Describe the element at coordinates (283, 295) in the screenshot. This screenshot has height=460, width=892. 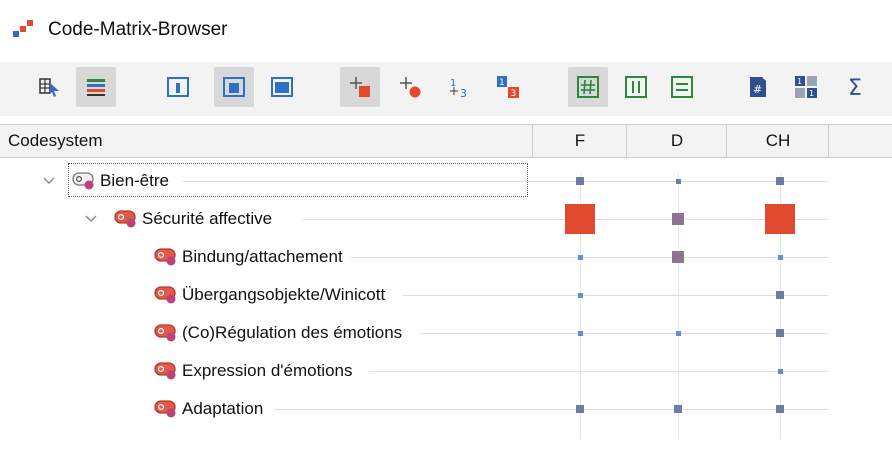
I see `code-label: Übergangsobjekte/Winicott` at that location.